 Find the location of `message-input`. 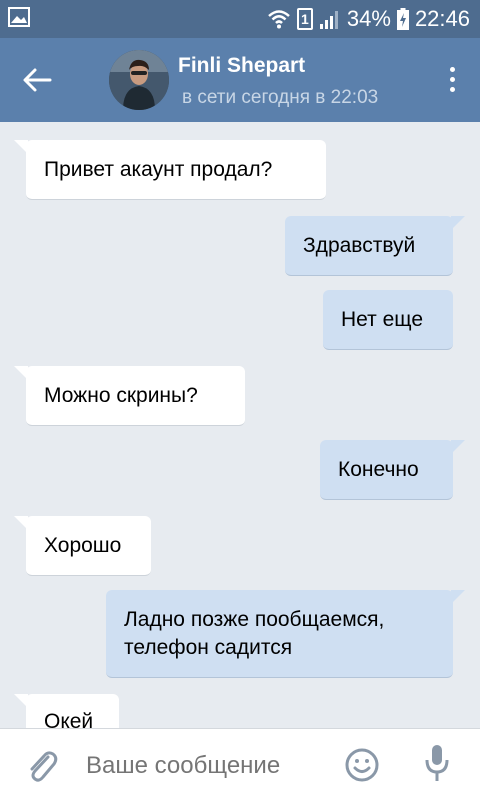

message-input is located at coordinates (206, 766).